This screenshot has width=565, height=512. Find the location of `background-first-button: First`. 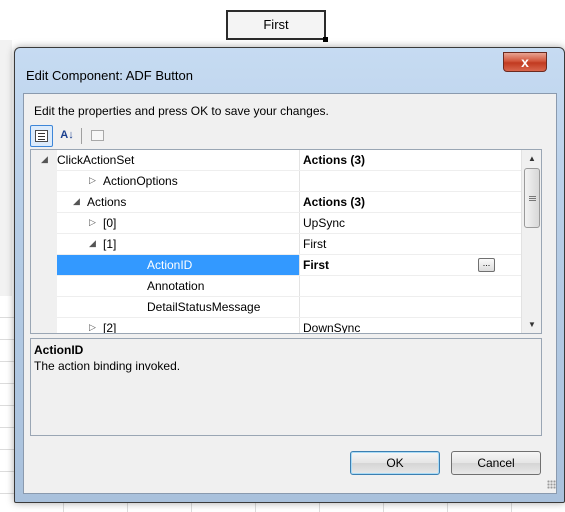

background-first-button: First is located at coordinates (277, 26).